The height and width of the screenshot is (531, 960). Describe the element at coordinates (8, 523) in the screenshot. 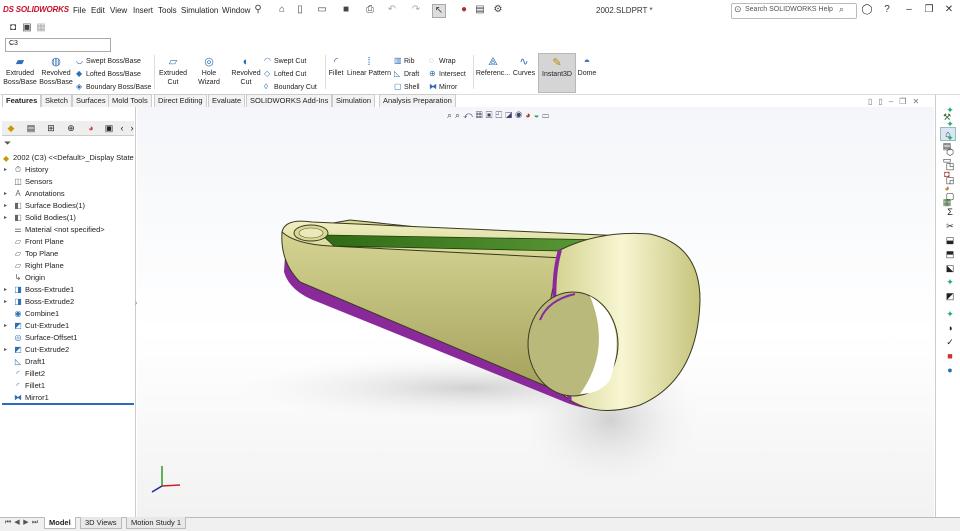

I see `first-tab-icon: ⏮` at that location.